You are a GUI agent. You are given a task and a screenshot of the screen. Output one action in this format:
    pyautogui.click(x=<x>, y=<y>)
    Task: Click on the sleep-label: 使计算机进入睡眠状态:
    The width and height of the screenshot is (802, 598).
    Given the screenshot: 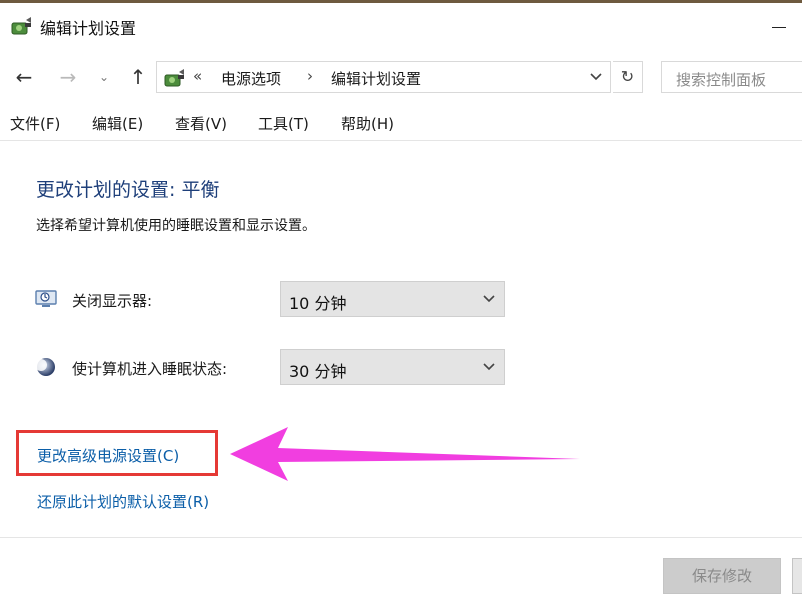 What is the action you would take?
    pyautogui.click(x=150, y=369)
    